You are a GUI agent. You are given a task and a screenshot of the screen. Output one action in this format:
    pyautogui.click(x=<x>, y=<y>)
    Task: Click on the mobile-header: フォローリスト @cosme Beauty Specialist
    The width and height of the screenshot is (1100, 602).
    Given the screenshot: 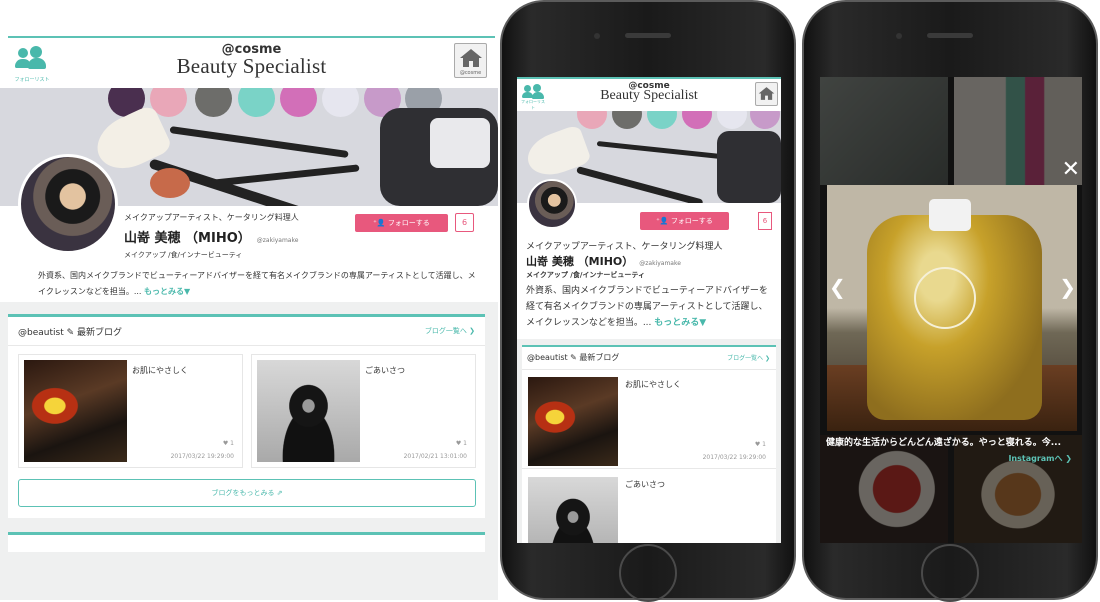 What is the action you would take?
    pyautogui.click(x=649, y=94)
    